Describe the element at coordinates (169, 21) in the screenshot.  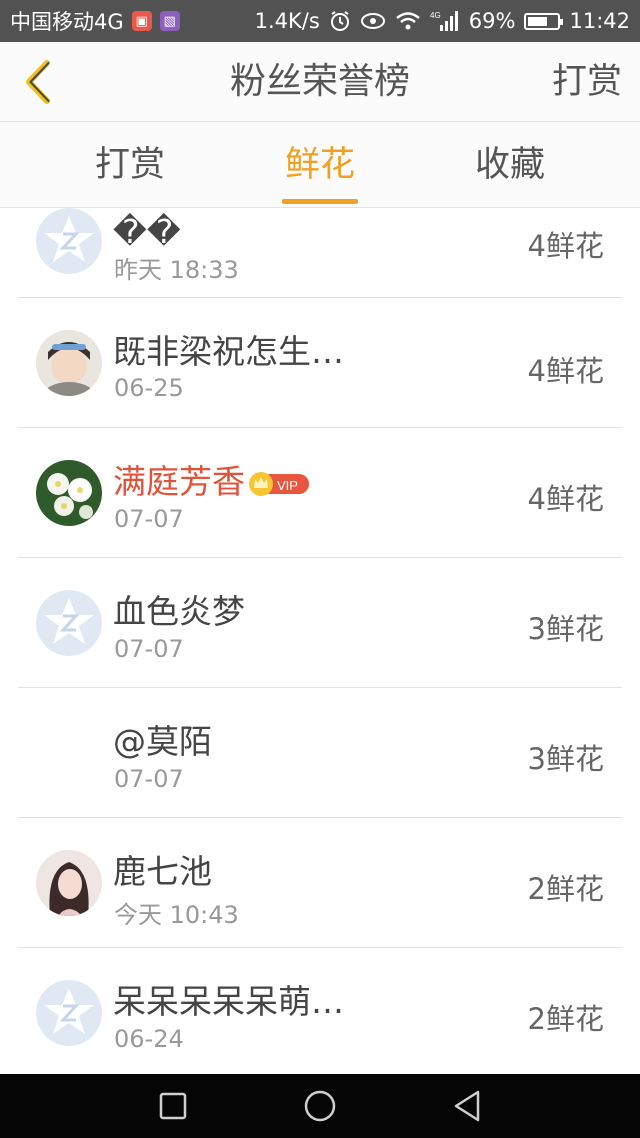
I see `gallery-app-icon: ▧` at that location.